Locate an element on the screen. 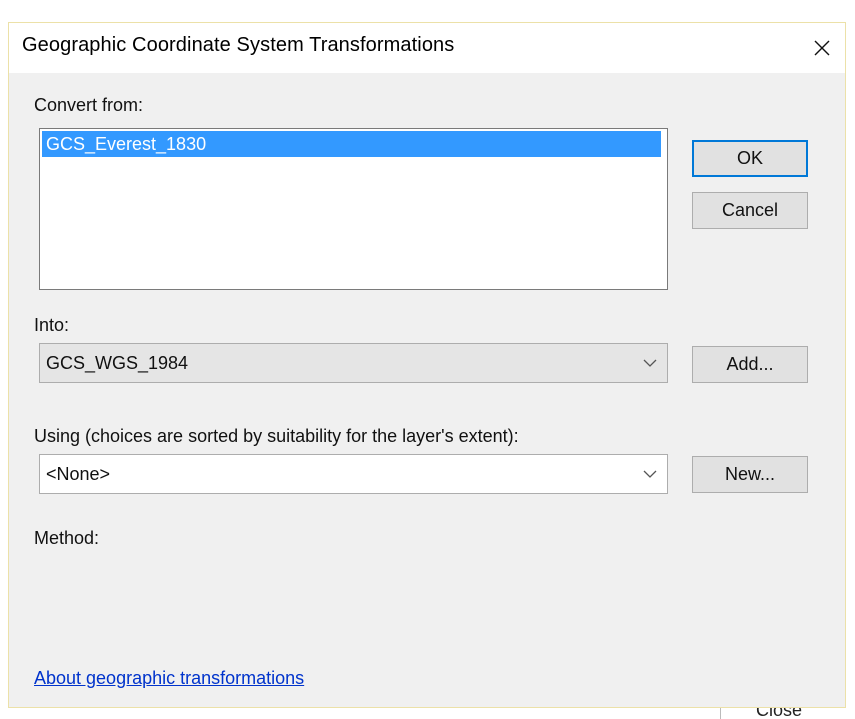 Image resolution: width=855 pixels, height=719 pixels. into-value: GCS_WGS_1984 is located at coordinates (117, 363).